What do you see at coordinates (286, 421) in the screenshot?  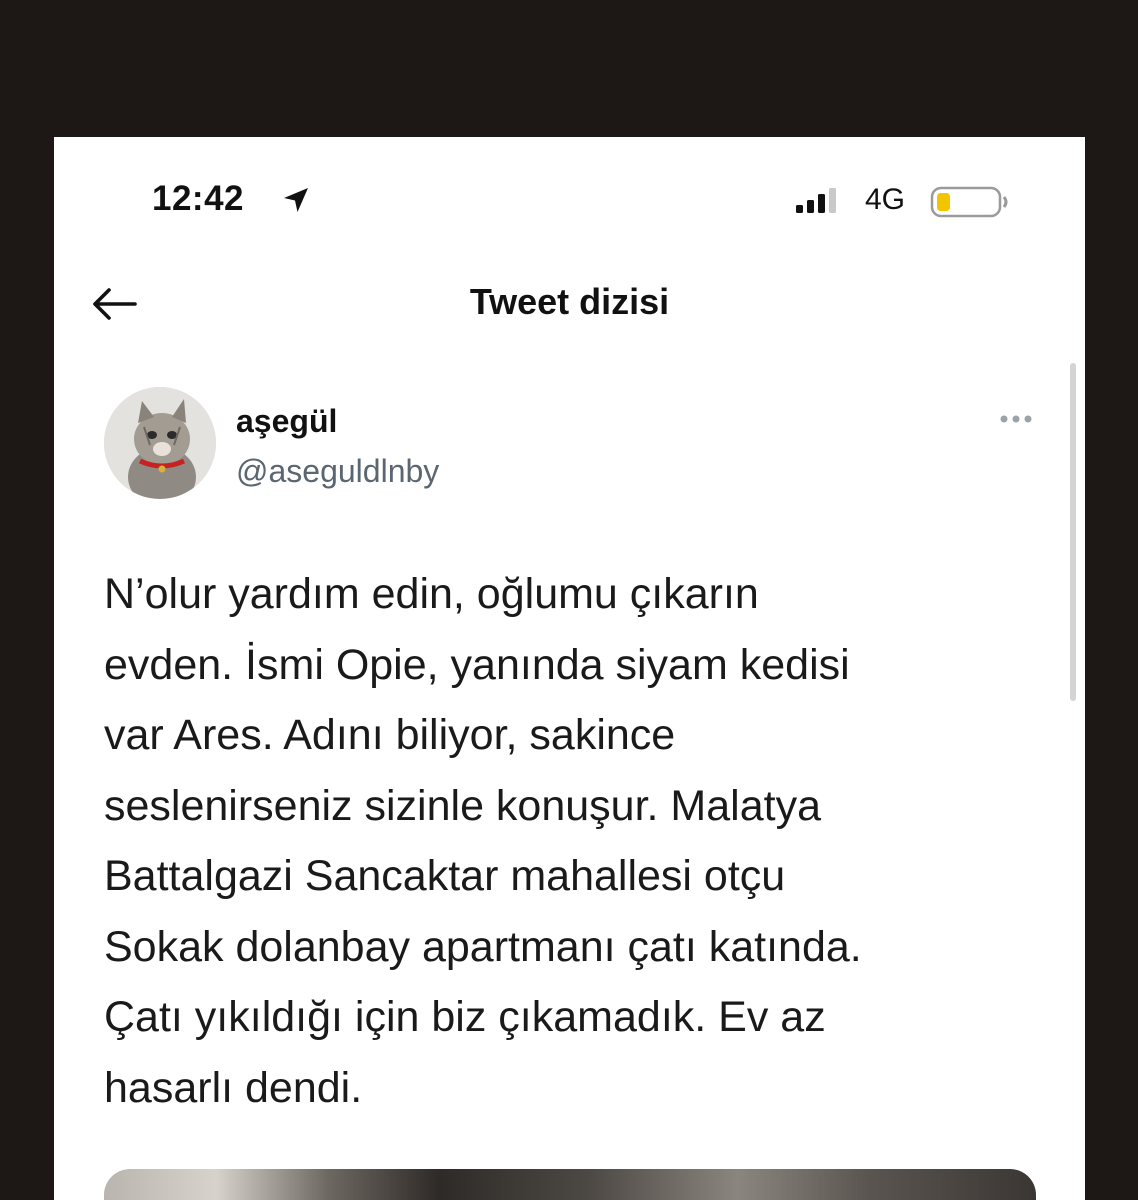 I see `author-name: aşegül` at bounding box center [286, 421].